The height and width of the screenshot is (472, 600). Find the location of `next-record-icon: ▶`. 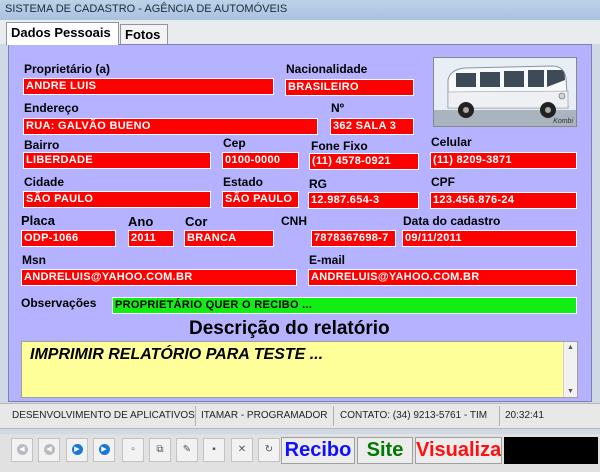

next-record-icon: ▶ is located at coordinates (77, 450).